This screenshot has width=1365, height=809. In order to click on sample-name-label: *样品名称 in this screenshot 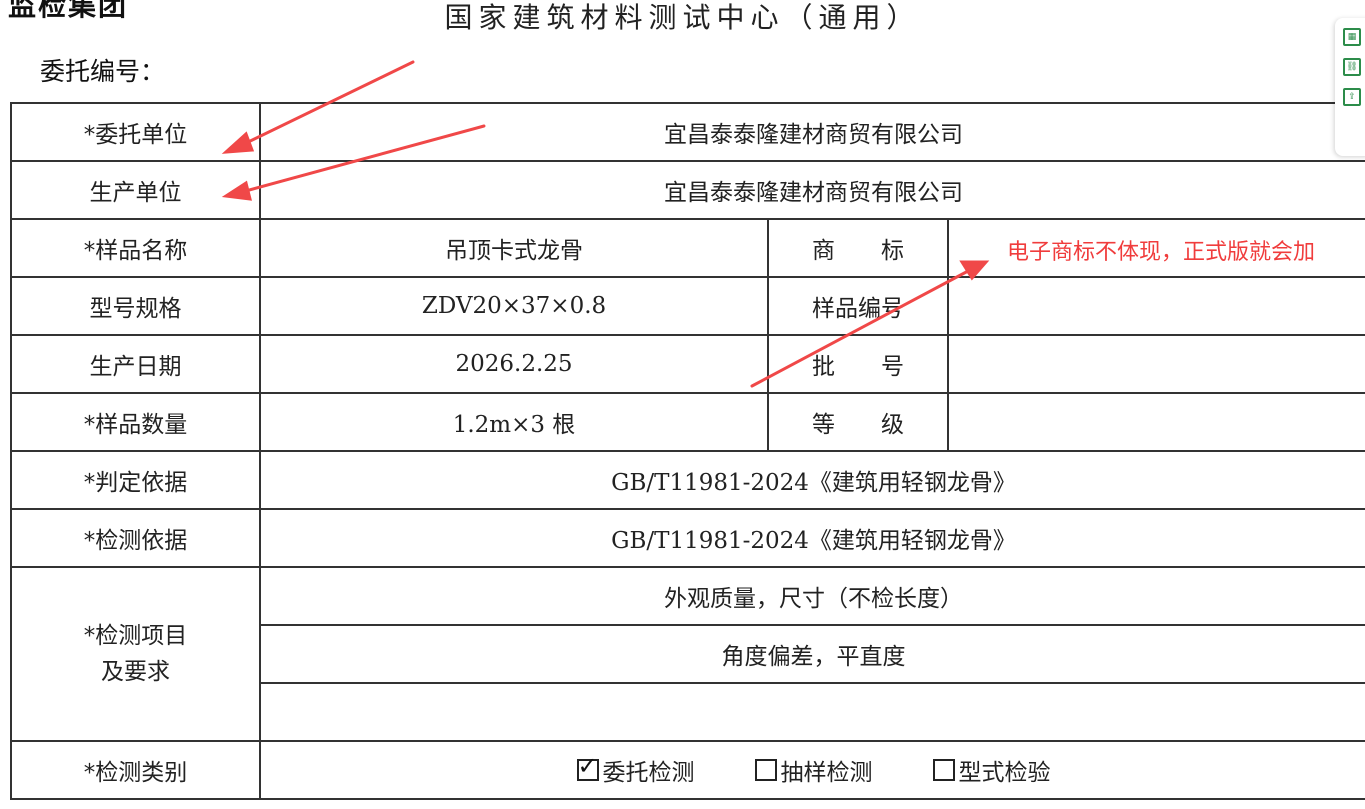, I will do `click(135, 248)`.